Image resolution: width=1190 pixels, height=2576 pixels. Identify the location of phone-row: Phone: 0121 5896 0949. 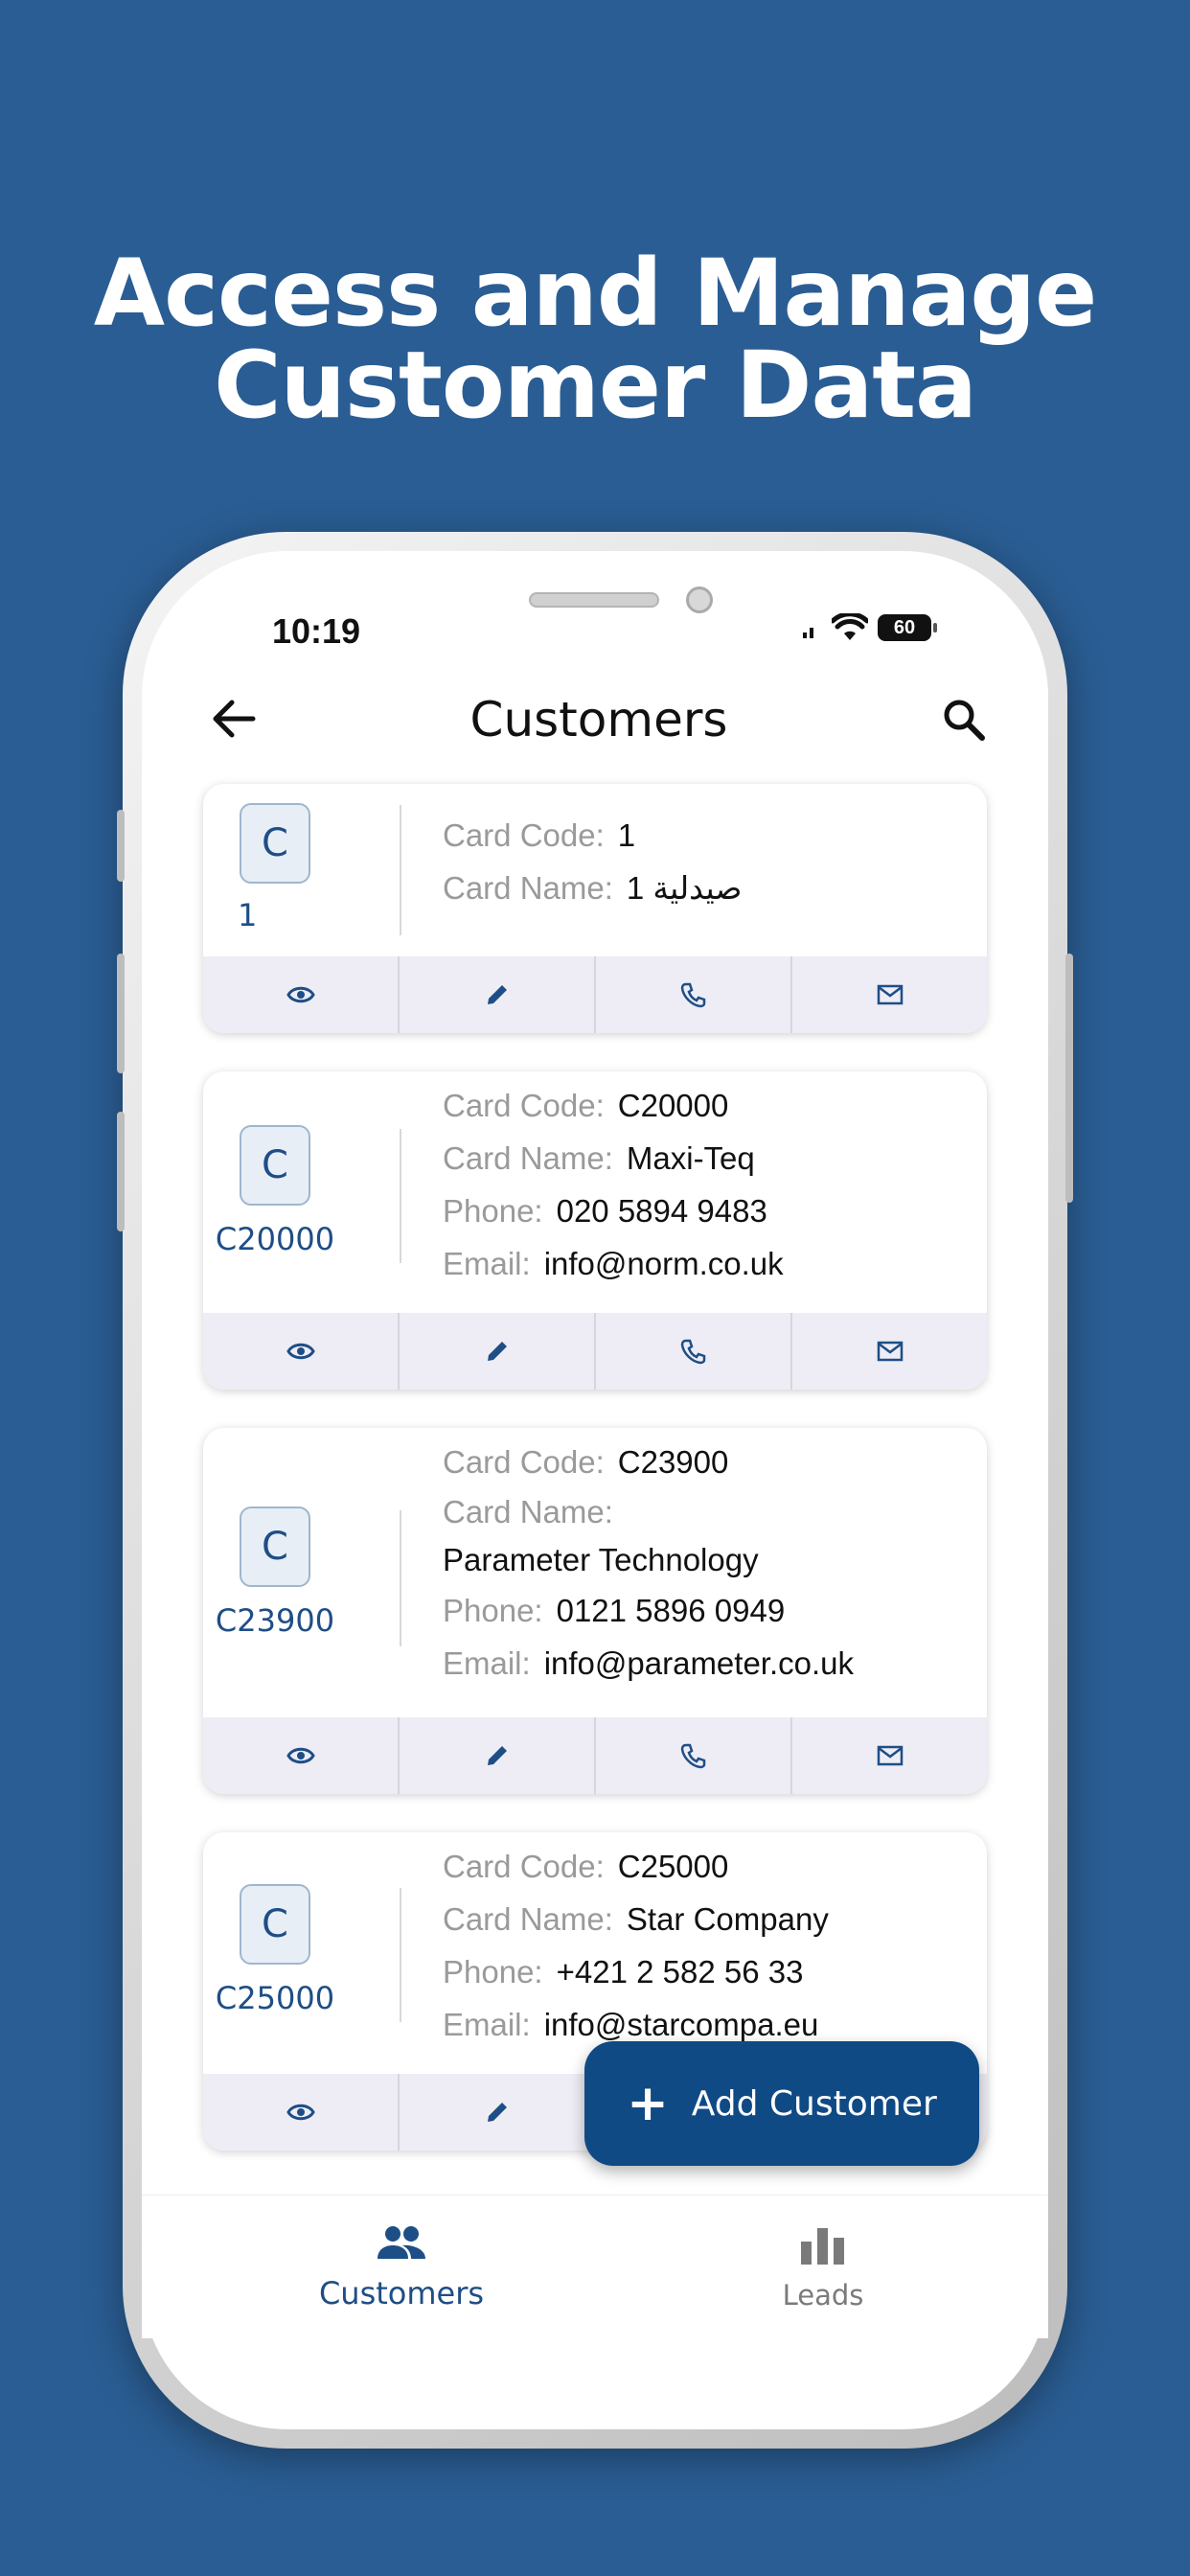
(615, 1610).